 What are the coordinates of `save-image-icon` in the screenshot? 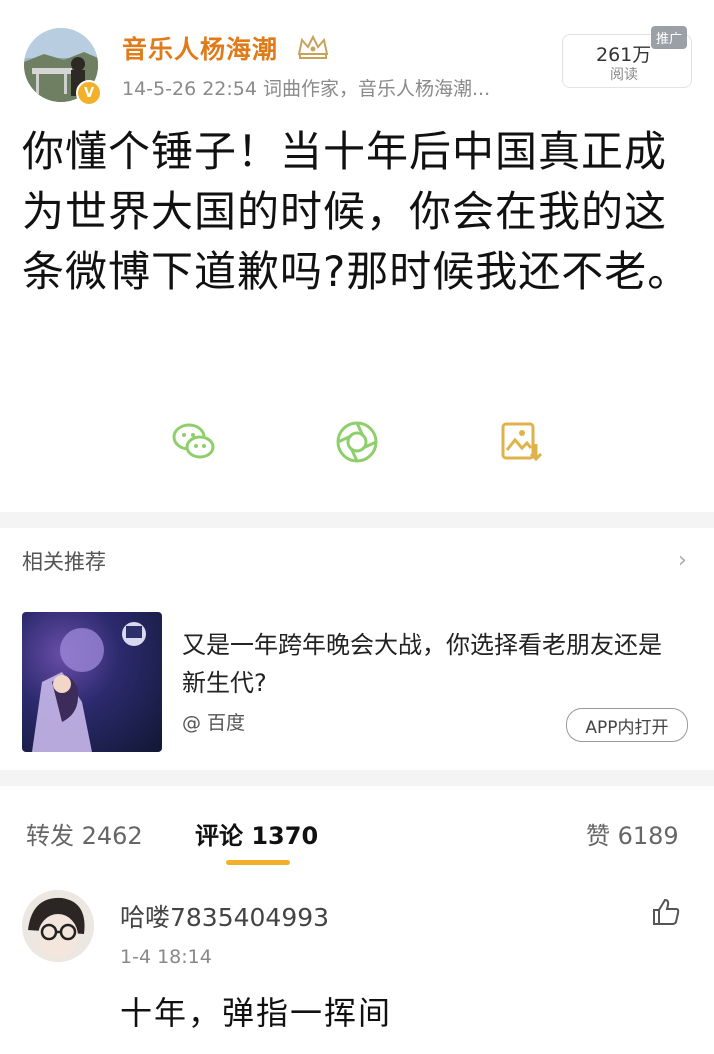 It's located at (520, 442).